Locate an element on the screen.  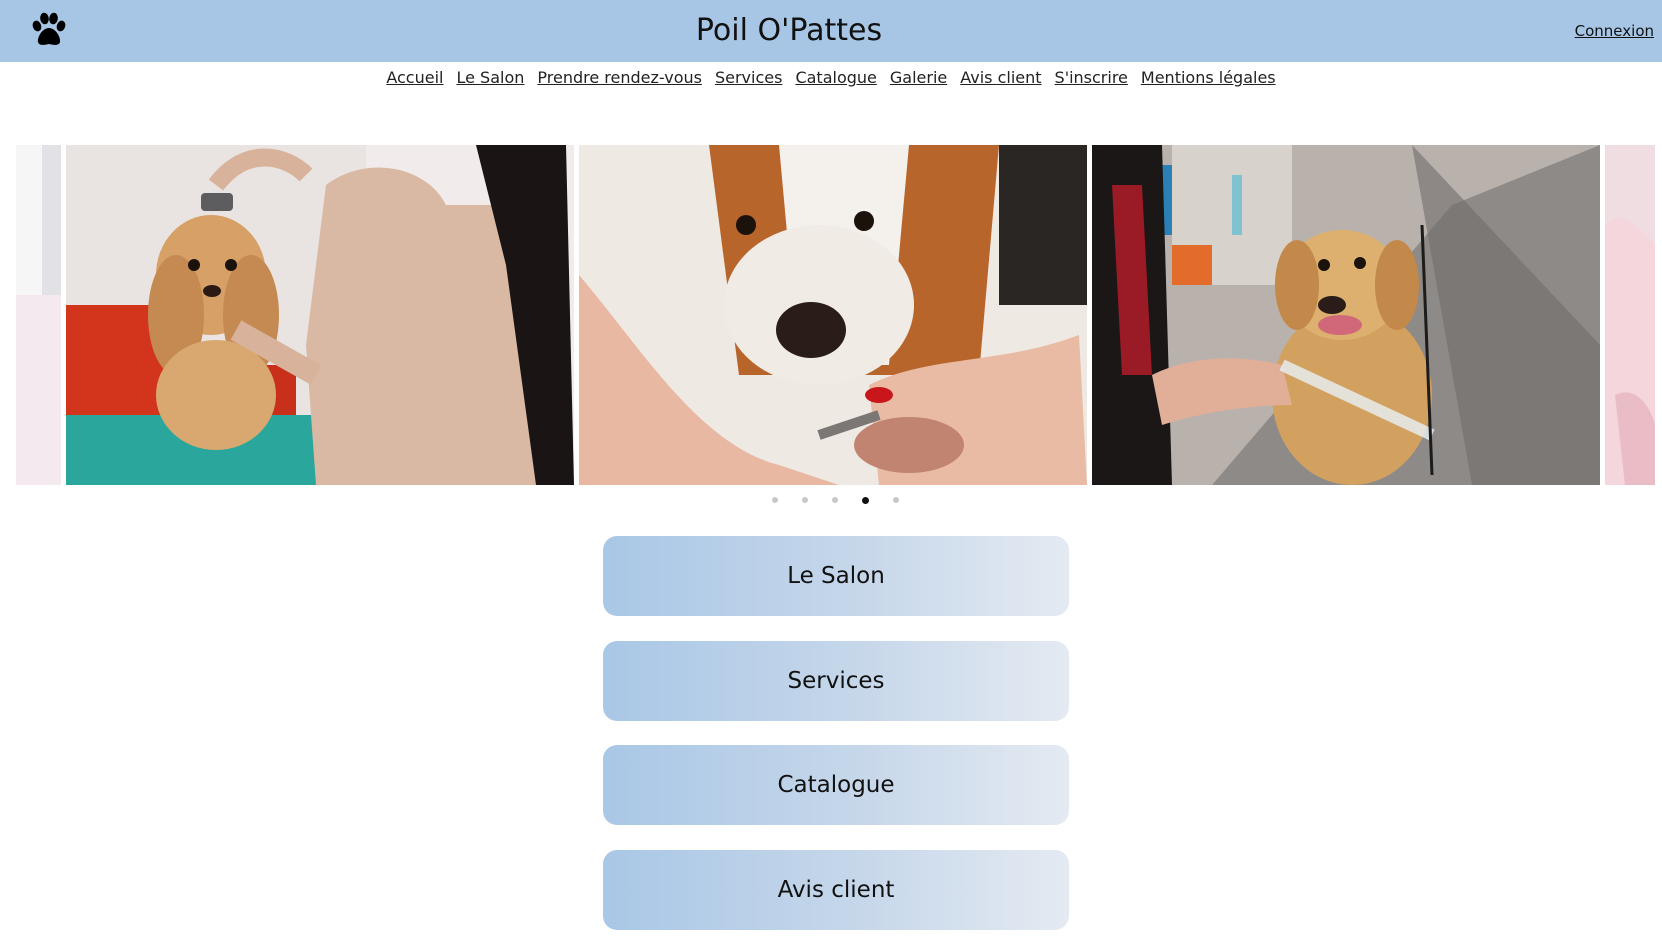
carousel-dot-4-active is located at coordinates (865, 500).